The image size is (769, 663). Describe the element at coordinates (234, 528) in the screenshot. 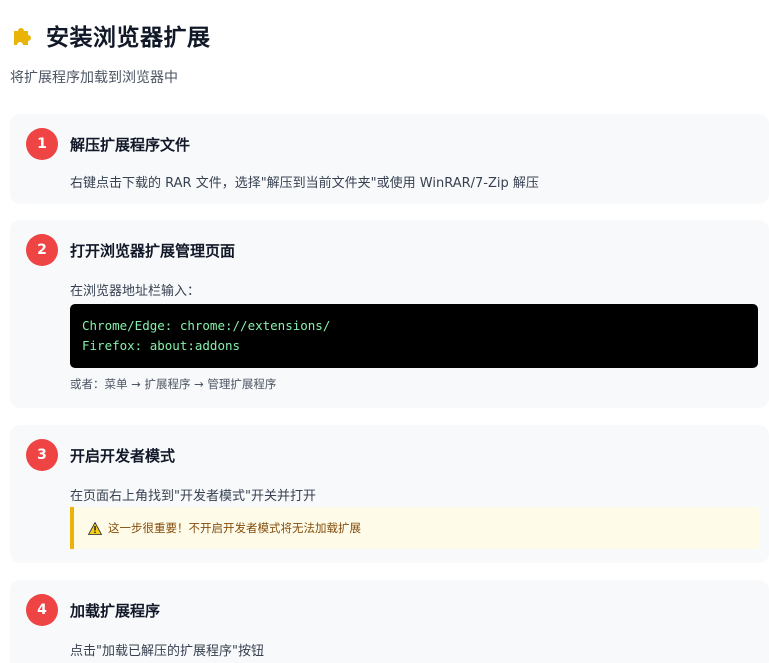

I see `warning-text: 这一步很重要！不开启开发者模式将无法加载扩展` at that location.